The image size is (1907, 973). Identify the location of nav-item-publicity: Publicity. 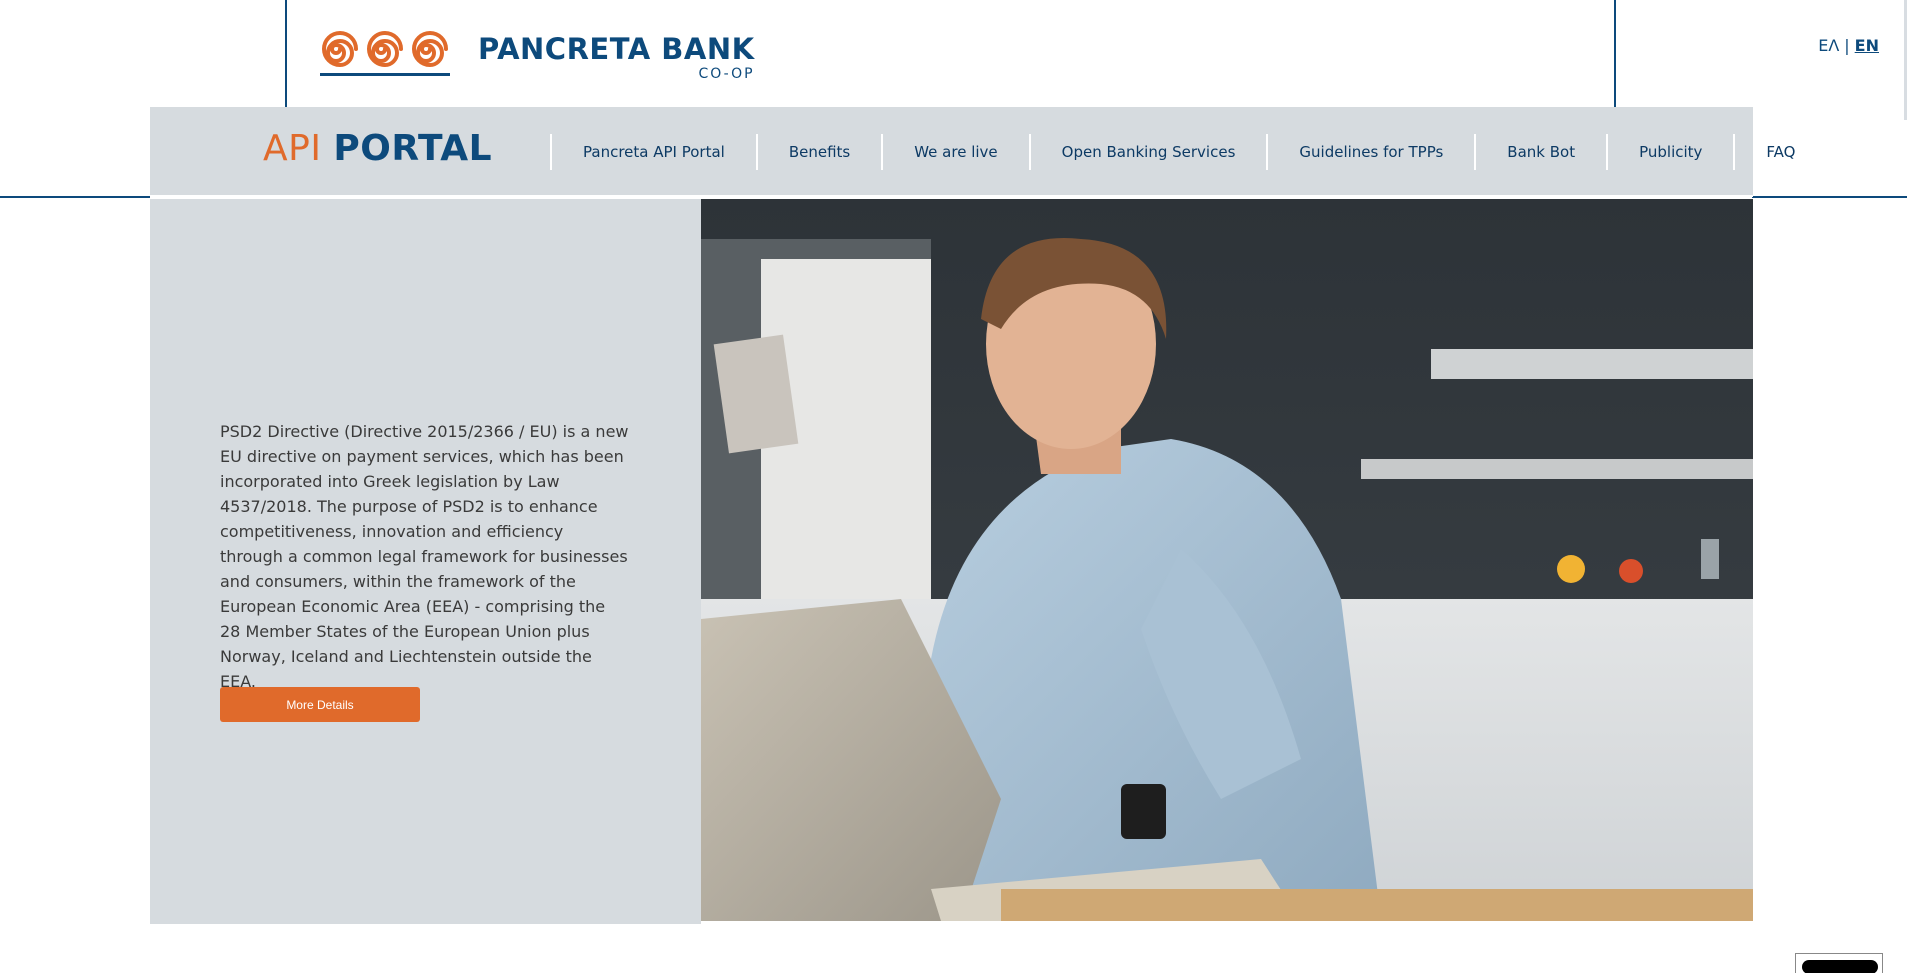
(1669, 152).